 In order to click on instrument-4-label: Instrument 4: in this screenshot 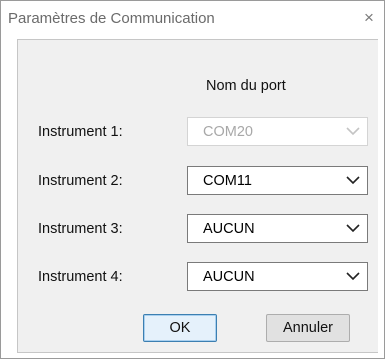, I will do `click(80, 277)`.